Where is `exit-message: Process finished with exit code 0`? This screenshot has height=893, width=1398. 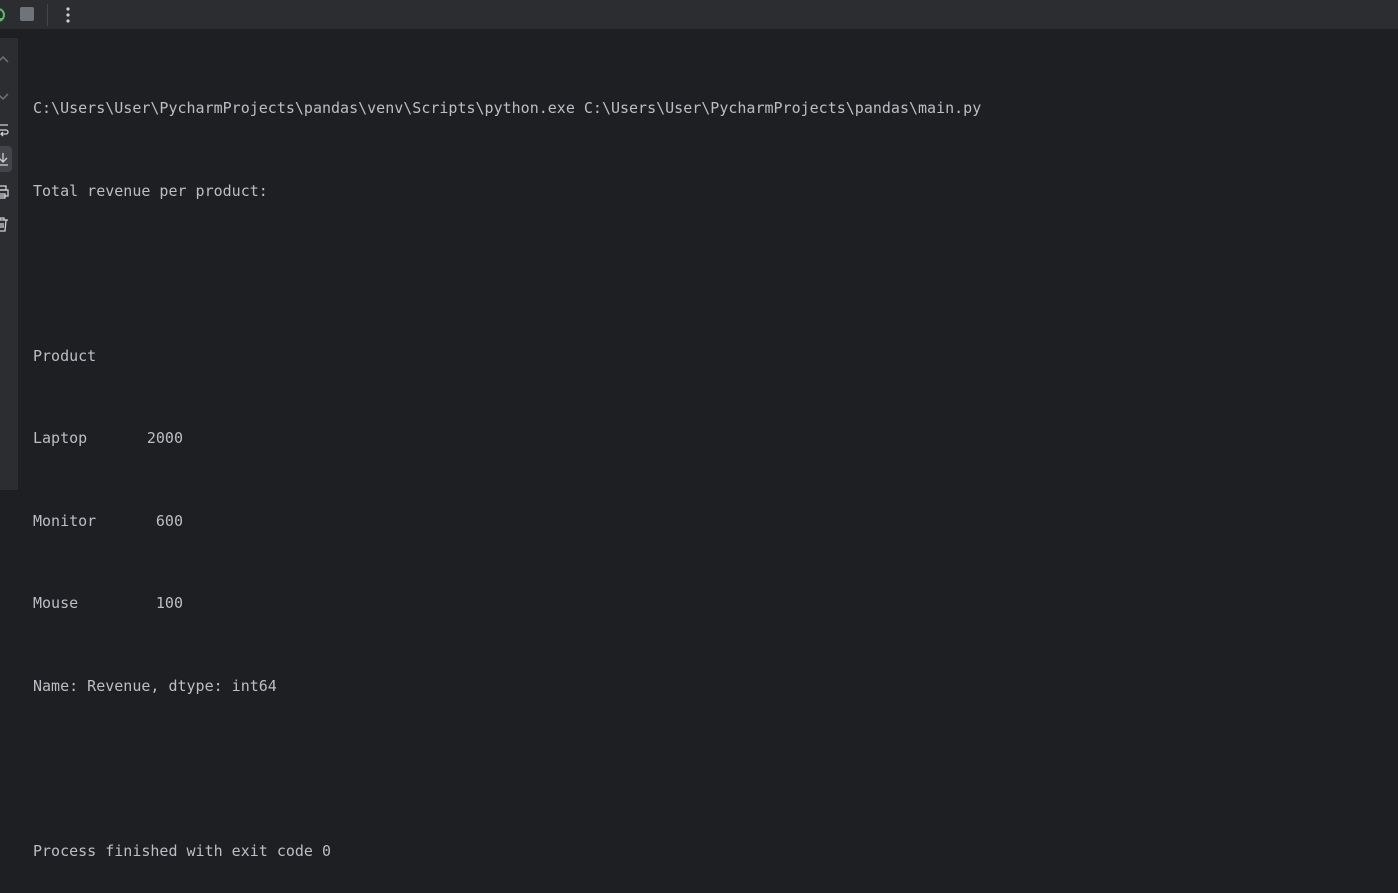
exit-message: Process finished with exit code 0 is located at coordinates (182, 850).